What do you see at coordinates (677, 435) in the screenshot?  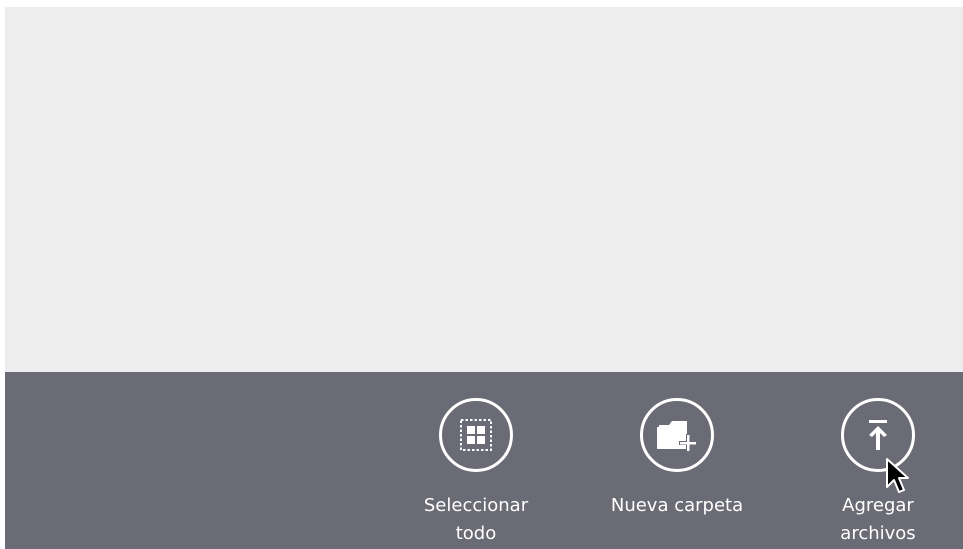 I see `new-folder-icon` at bounding box center [677, 435].